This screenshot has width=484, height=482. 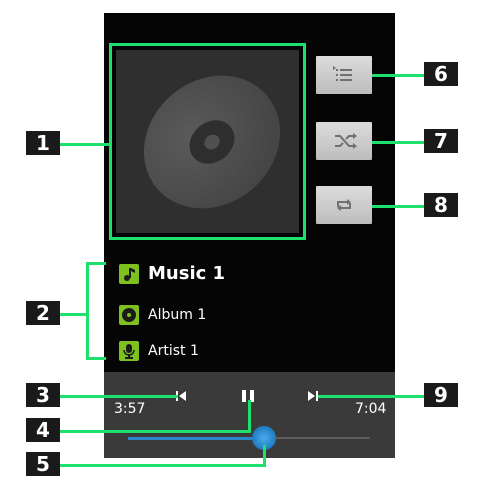 I want to click on callout-9: 9, so click(x=441, y=395).